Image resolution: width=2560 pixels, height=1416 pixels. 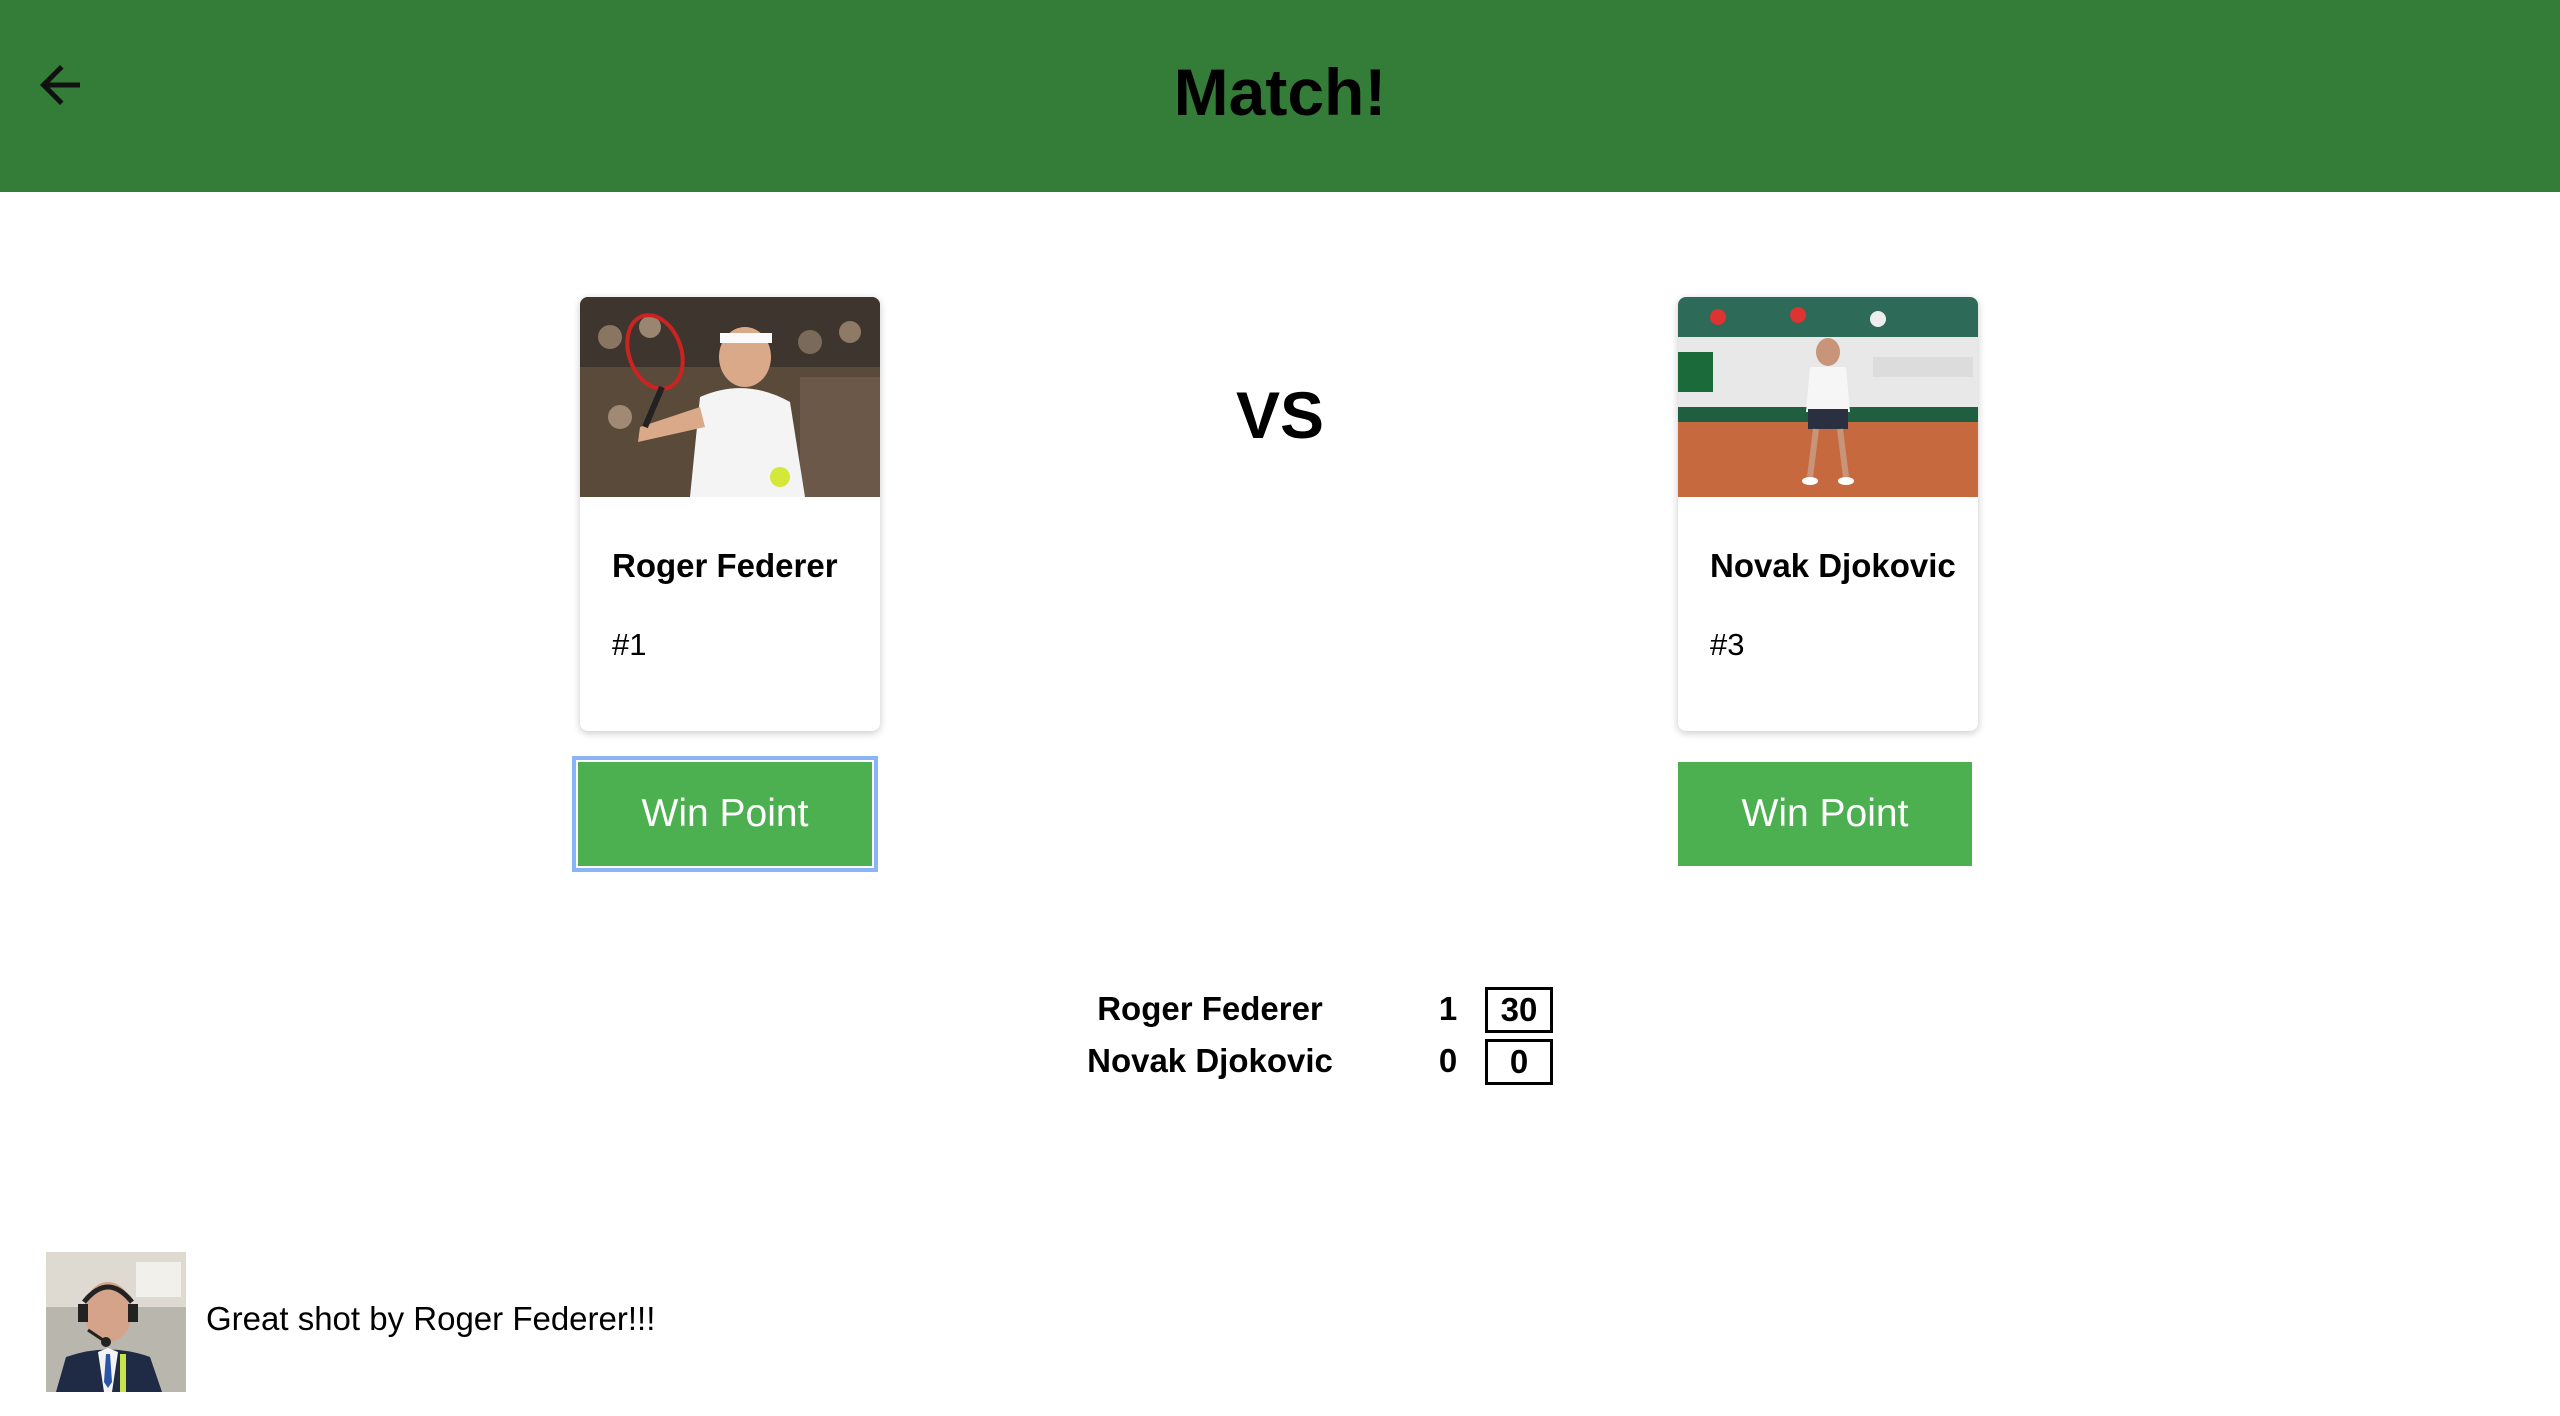 I want to click on player-card-djokovic: Novak Djokovic #3, so click(x=1828, y=514).